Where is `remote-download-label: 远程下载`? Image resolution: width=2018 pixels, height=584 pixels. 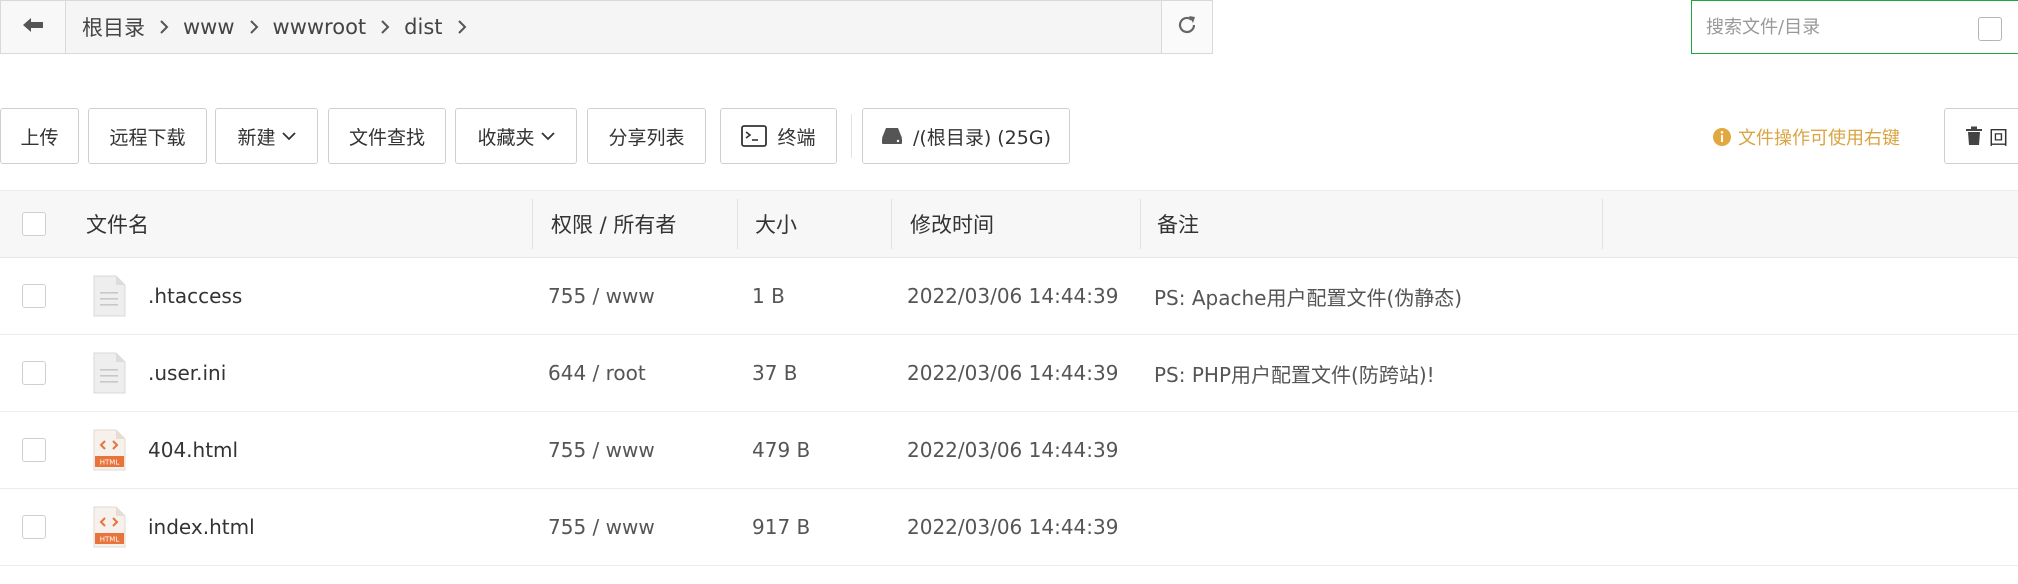
remote-download-label: 远程下载 is located at coordinates (147, 137).